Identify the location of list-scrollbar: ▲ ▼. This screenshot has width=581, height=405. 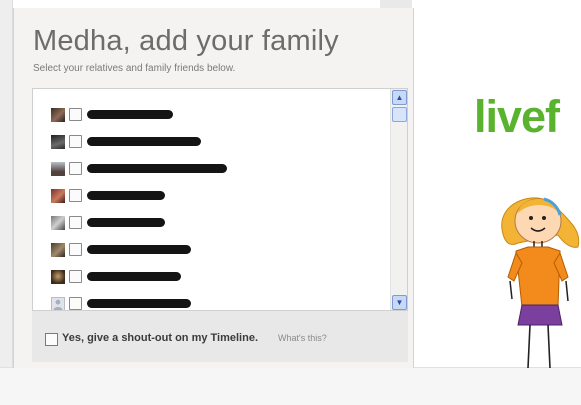
(398, 199).